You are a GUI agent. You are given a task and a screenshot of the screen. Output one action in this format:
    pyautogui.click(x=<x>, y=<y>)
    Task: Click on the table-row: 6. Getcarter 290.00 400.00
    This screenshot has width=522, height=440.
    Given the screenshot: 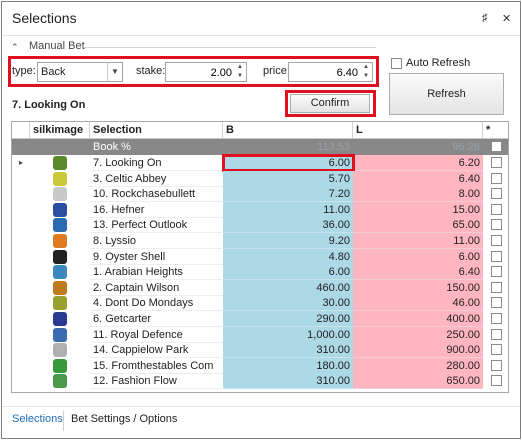 What is the action you would take?
    pyautogui.click(x=260, y=319)
    